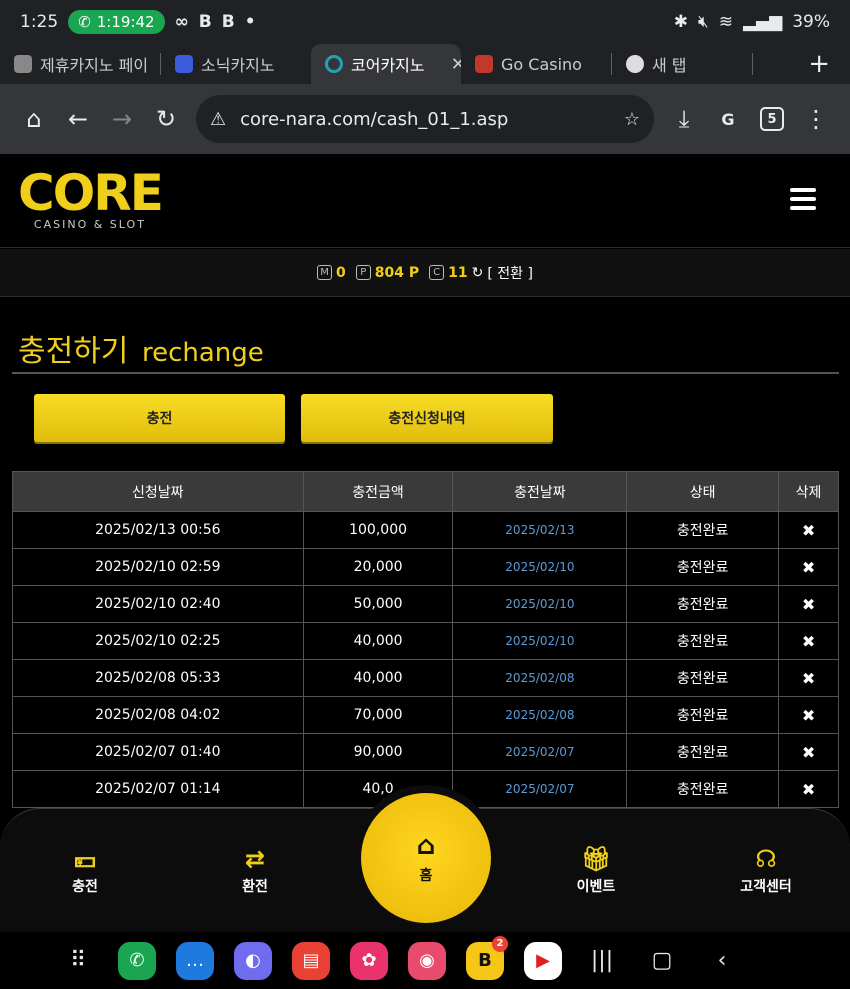 This screenshot has height=989, width=850. What do you see at coordinates (91, 199) in the screenshot?
I see `core-logo: CORE CASINO & SLOT` at bounding box center [91, 199].